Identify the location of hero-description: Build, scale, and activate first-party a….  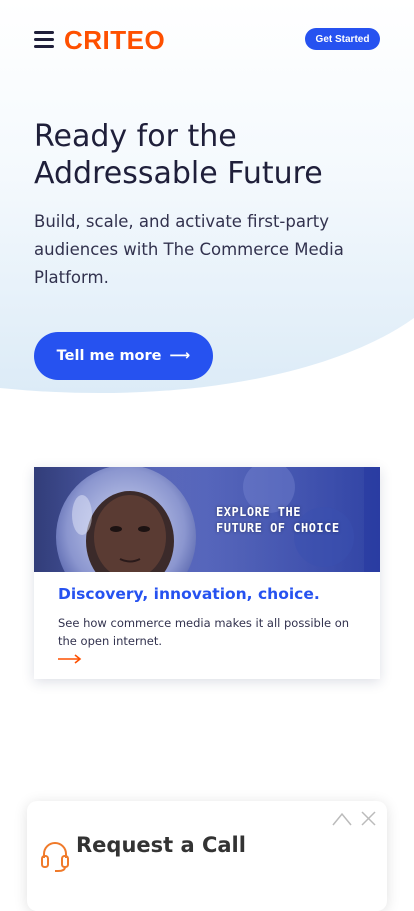
(189, 249).